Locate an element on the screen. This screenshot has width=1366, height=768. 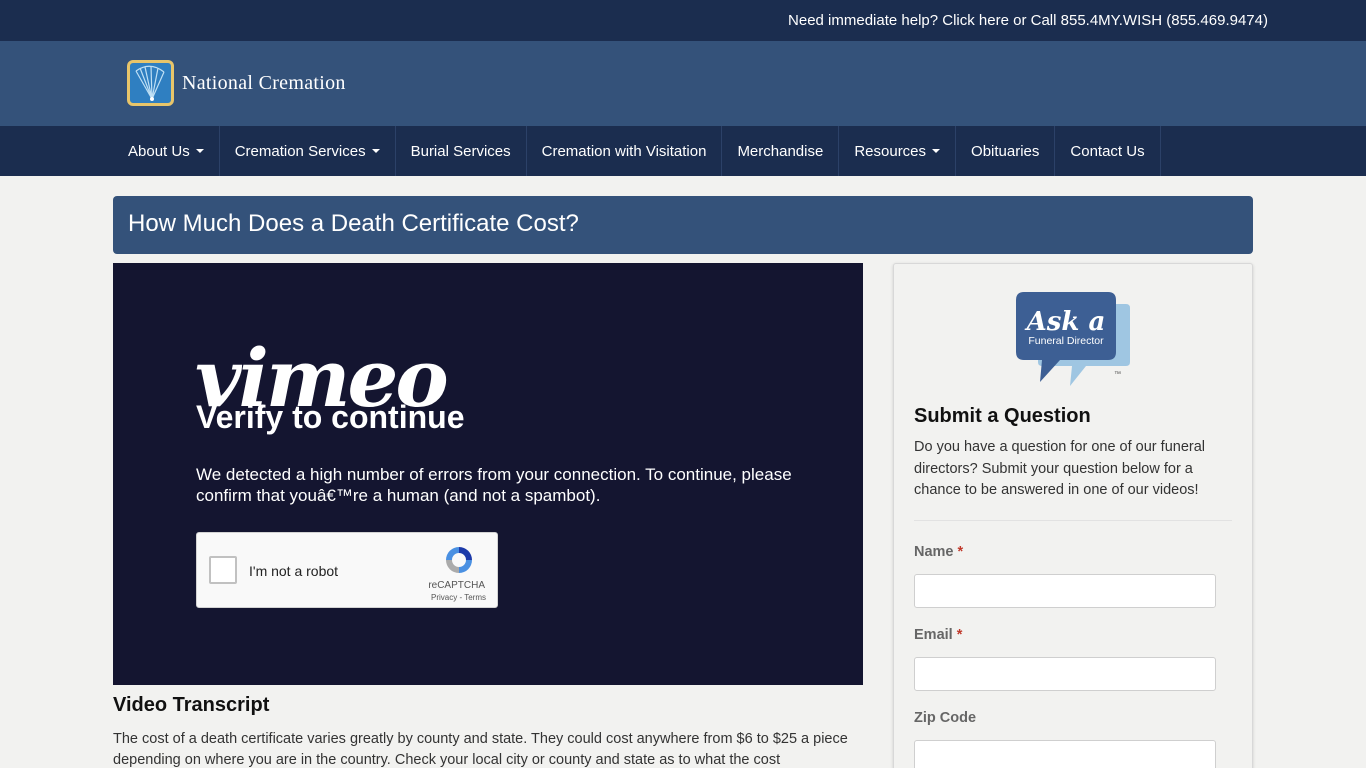
nav-item-cremation-with-visitation: Cremation with Visitation is located at coordinates (625, 151).